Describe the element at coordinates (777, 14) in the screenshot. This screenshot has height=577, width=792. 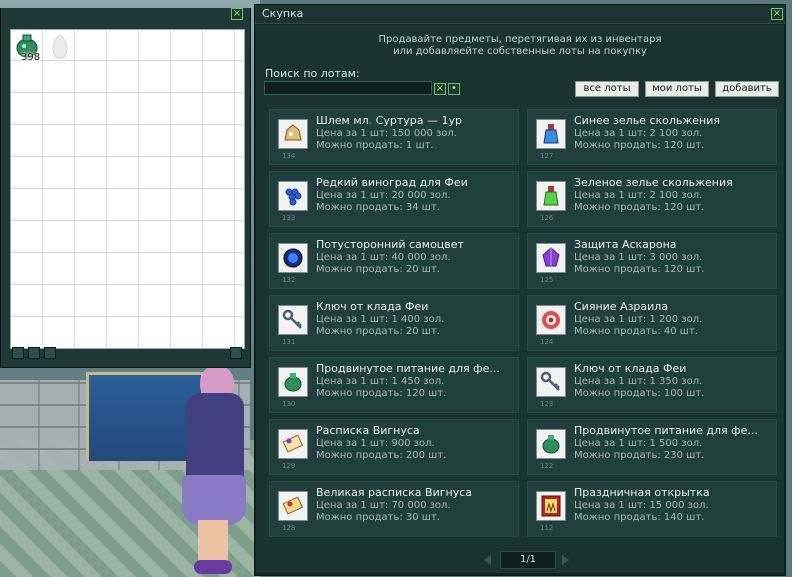
I see `window-close-button: ×` at that location.